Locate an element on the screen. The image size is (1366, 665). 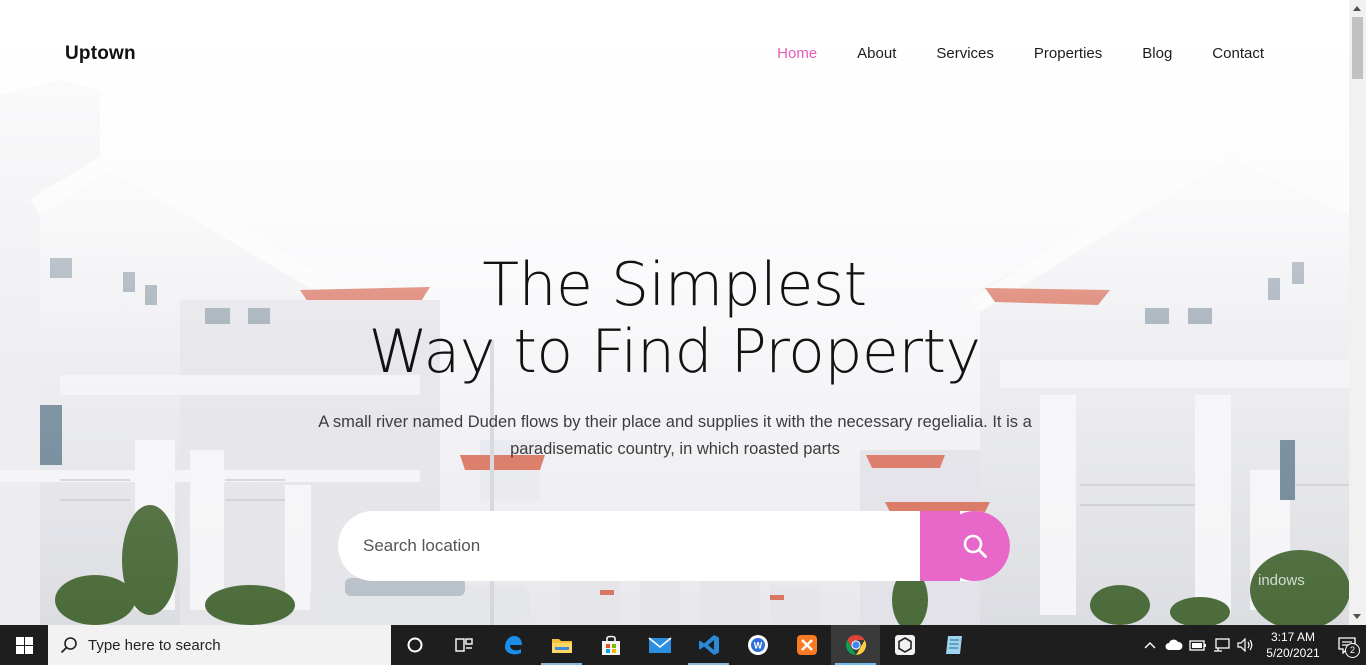
clock-date: 5/20/2021 is located at coordinates (1293, 653).